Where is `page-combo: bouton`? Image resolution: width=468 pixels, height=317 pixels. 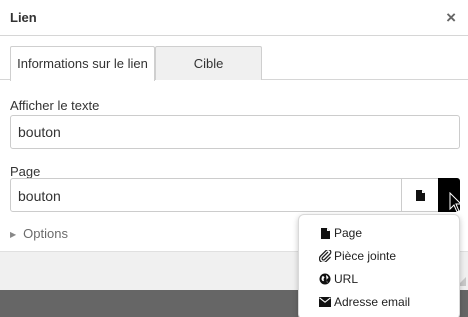
page-combo: bouton is located at coordinates (235, 195).